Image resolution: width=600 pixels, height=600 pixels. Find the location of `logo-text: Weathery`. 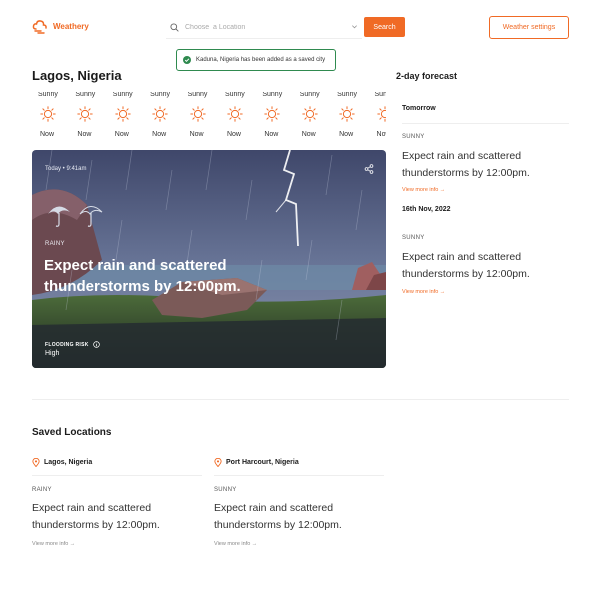

logo-text: Weathery is located at coordinates (71, 26).